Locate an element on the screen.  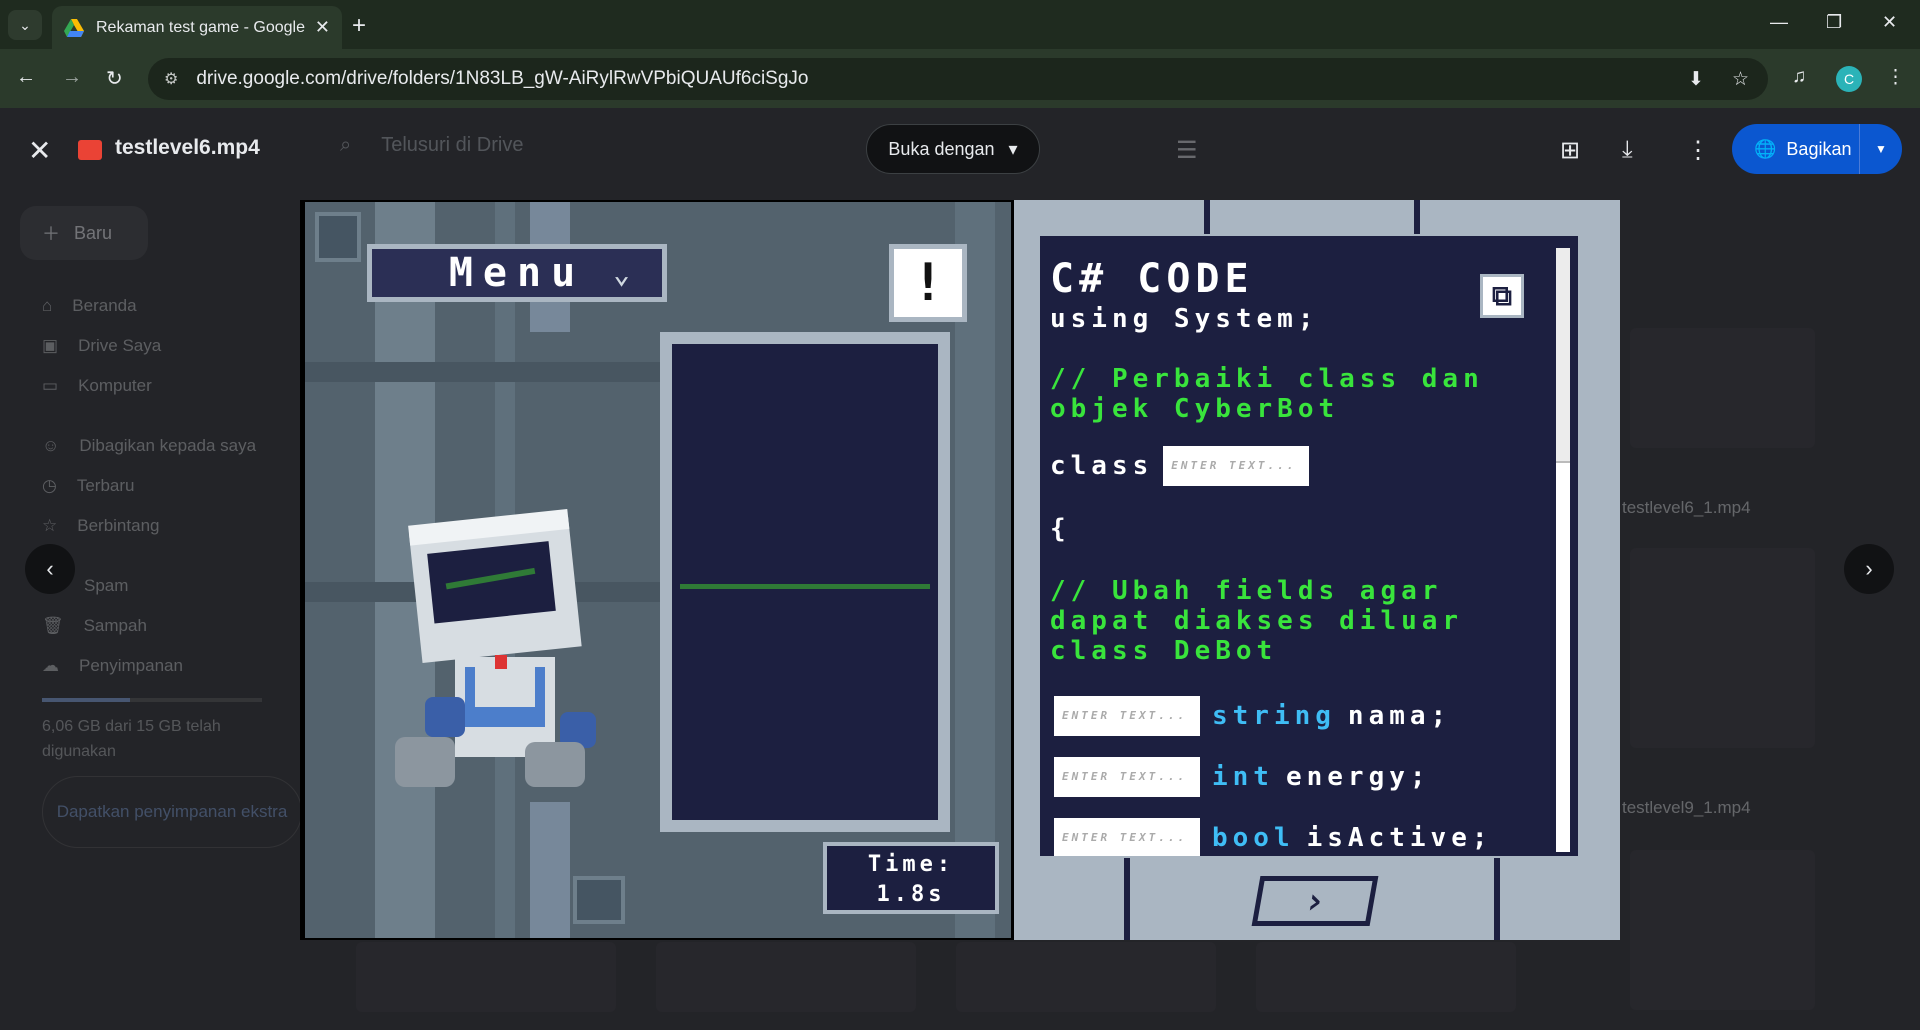
previous-file-button: ‹ is located at coordinates (50, 569).